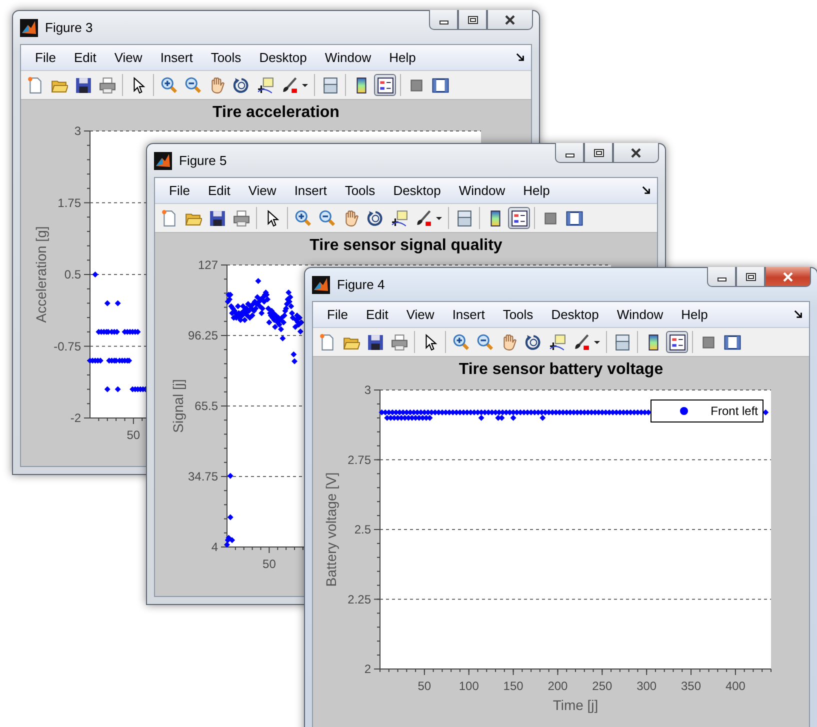 The width and height of the screenshot is (817, 727). I want to click on tick-label: 127, so click(208, 265).